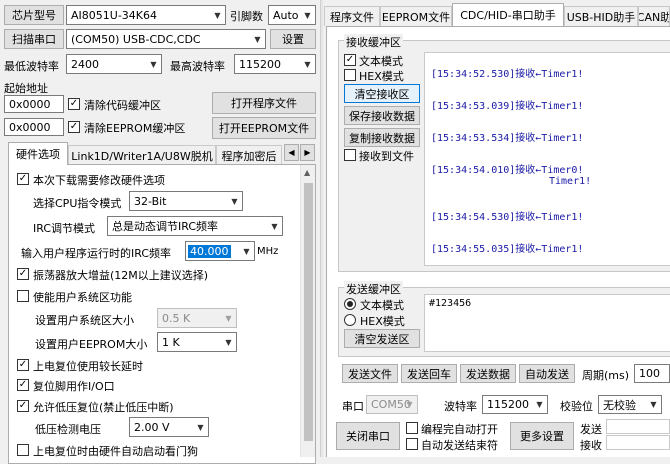 The image size is (670, 464). I want to click on receive-line: [15:34:52.530]接收←Timer1!, so click(507, 74).